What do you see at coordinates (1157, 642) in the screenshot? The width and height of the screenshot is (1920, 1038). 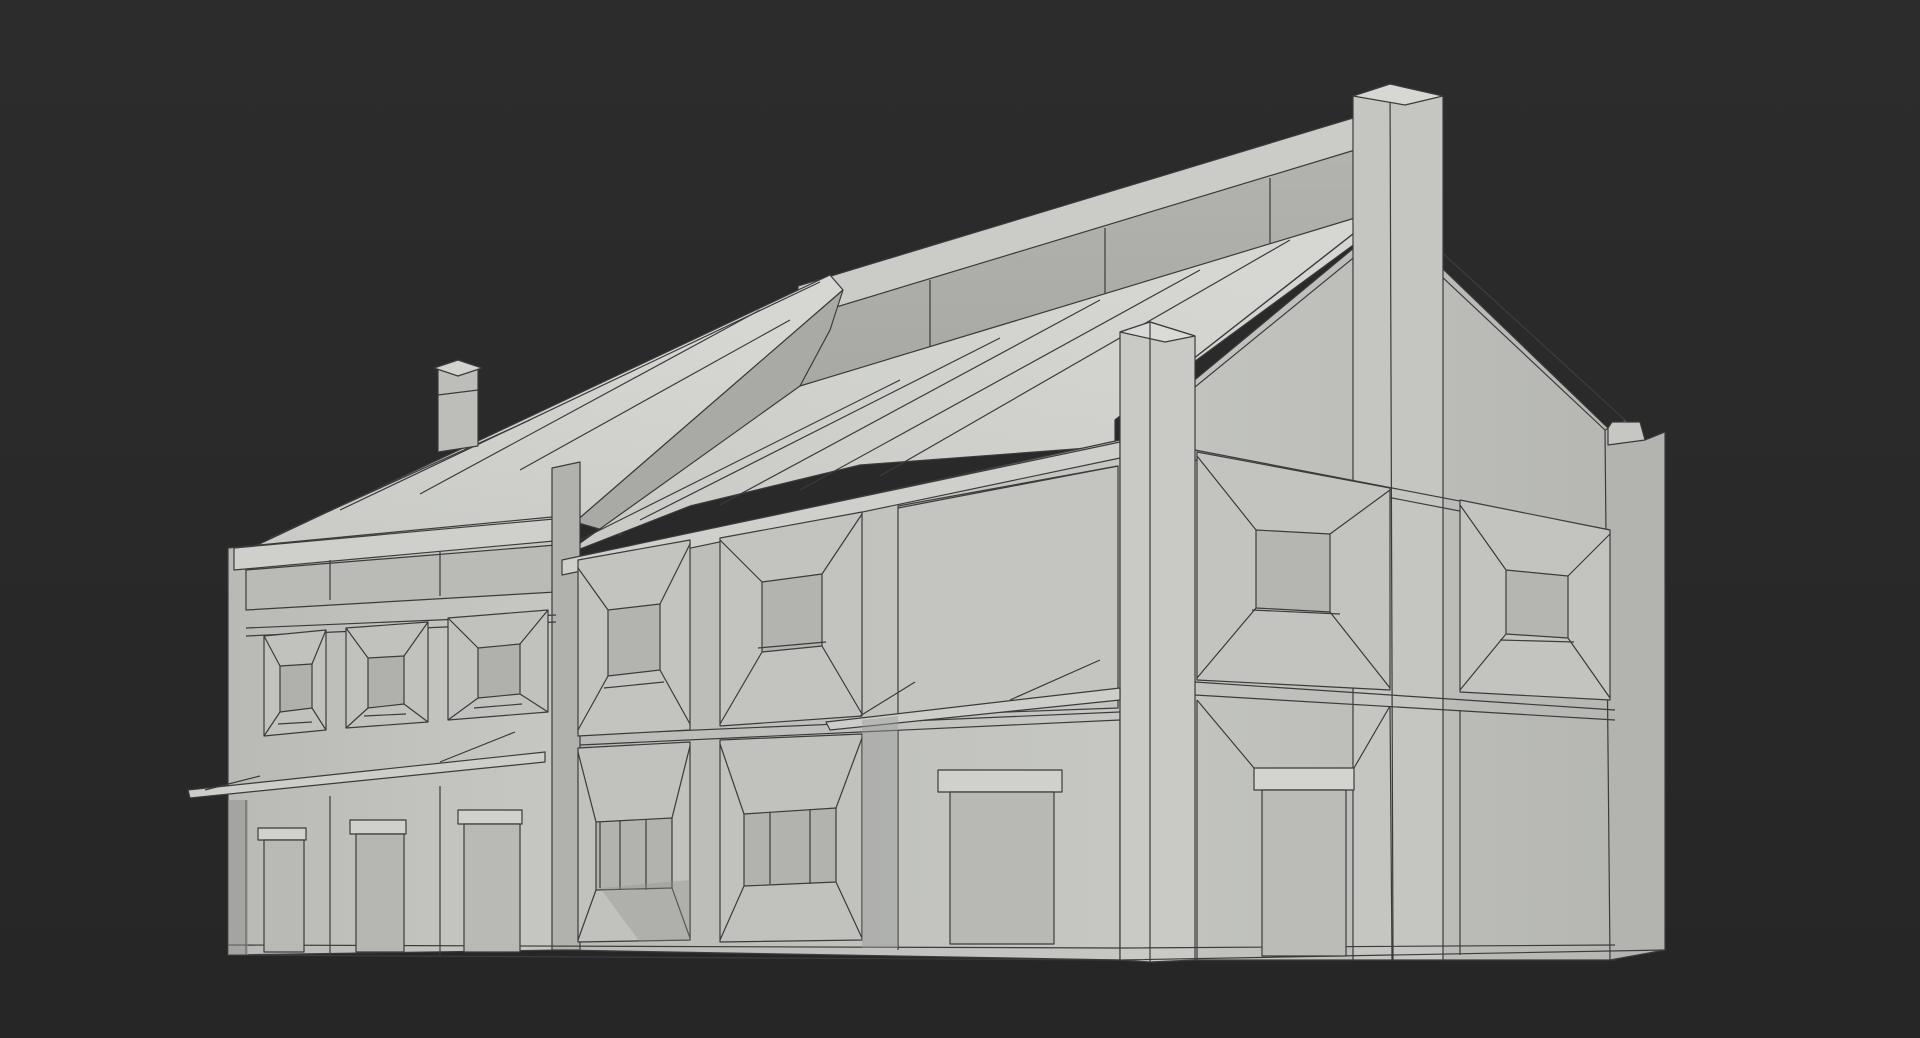 I see `front-pilaster` at bounding box center [1157, 642].